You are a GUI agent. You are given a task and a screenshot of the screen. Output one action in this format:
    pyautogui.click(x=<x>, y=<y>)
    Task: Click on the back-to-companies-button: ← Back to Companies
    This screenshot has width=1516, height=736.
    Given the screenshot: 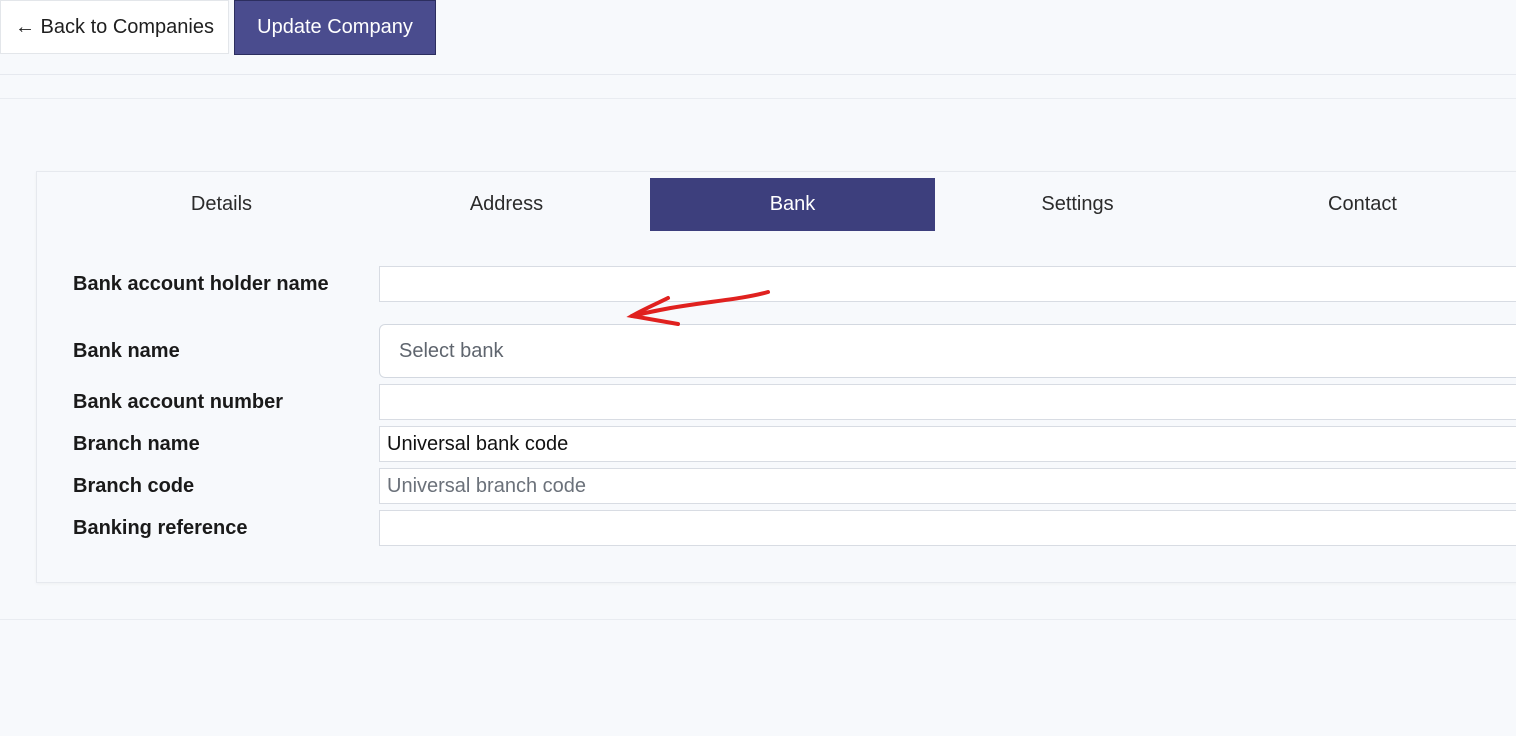 What is the action you would take?
    pyautogui.click(x=114, y=27)
    